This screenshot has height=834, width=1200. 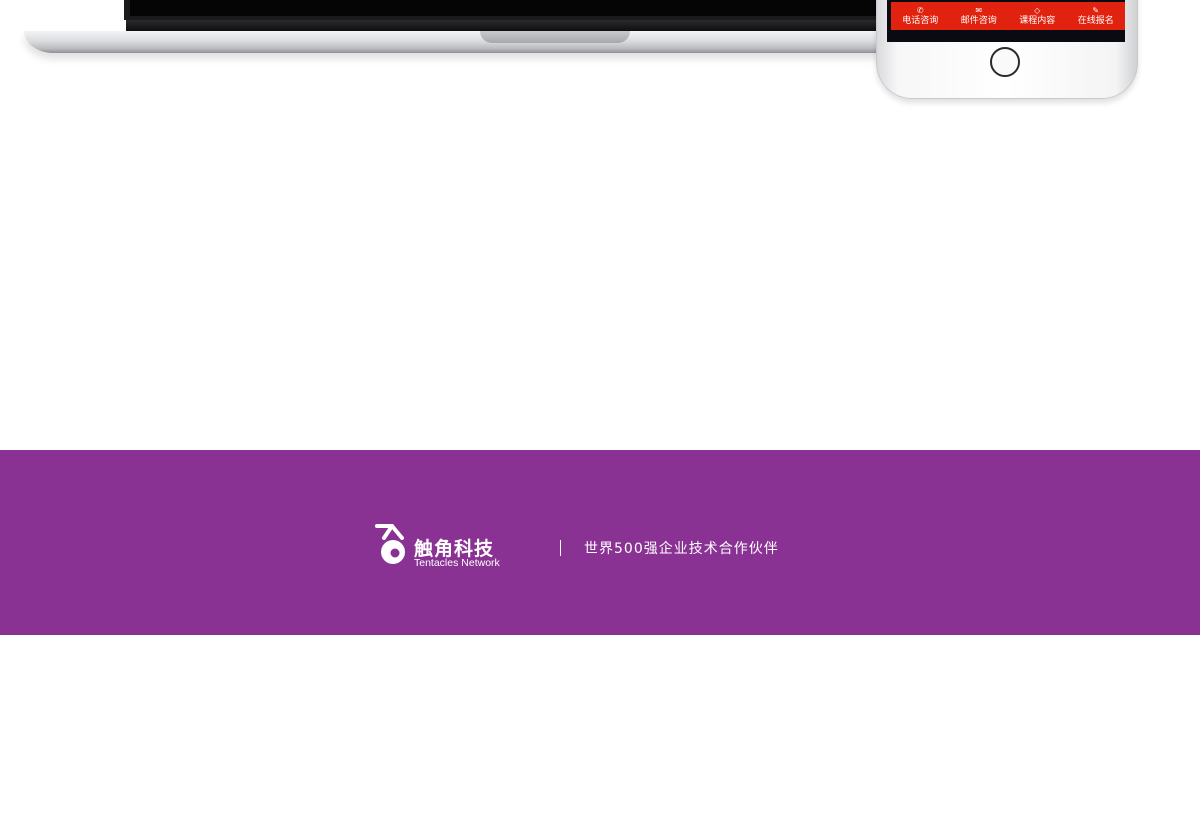 I want to click on phone-bottom-nav: ✆ 电话咨询 ✉ 邮件咨询 ◇ 课程内容 ✎ 在线报名, so click(x=1008, y=16).